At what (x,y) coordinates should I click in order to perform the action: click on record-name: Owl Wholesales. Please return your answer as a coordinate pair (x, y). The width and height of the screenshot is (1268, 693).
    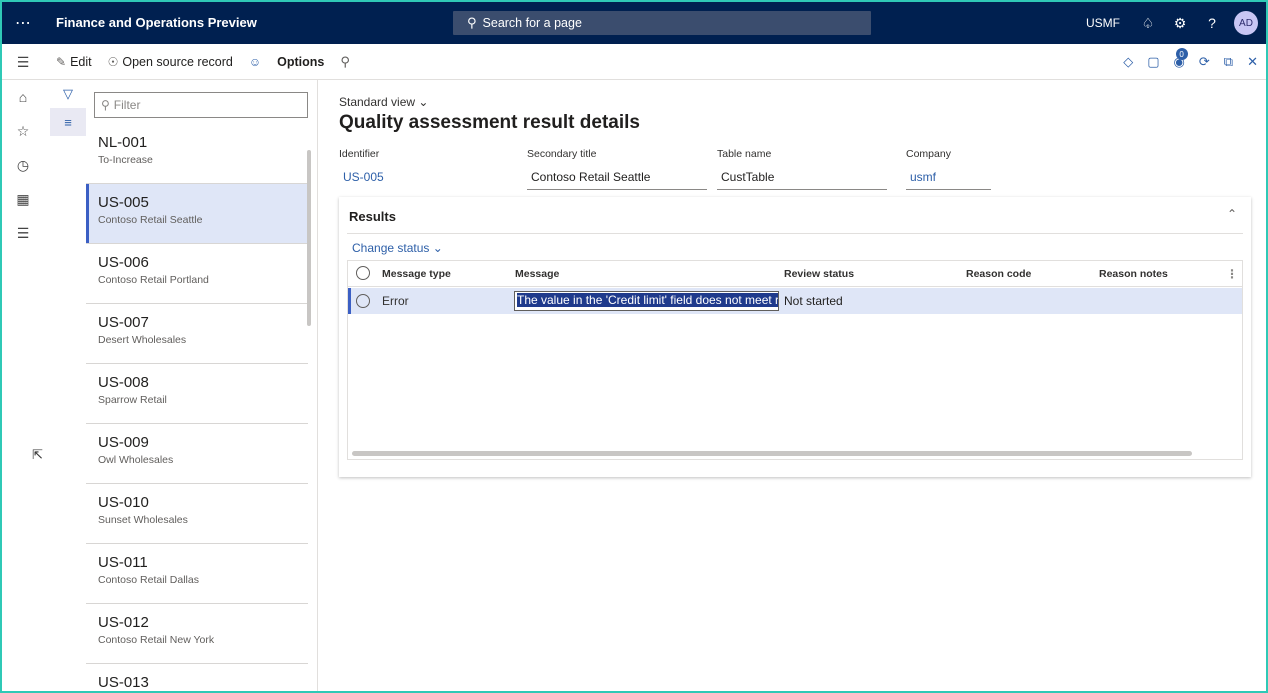
    Looking at the image, I should click on (136, 460).